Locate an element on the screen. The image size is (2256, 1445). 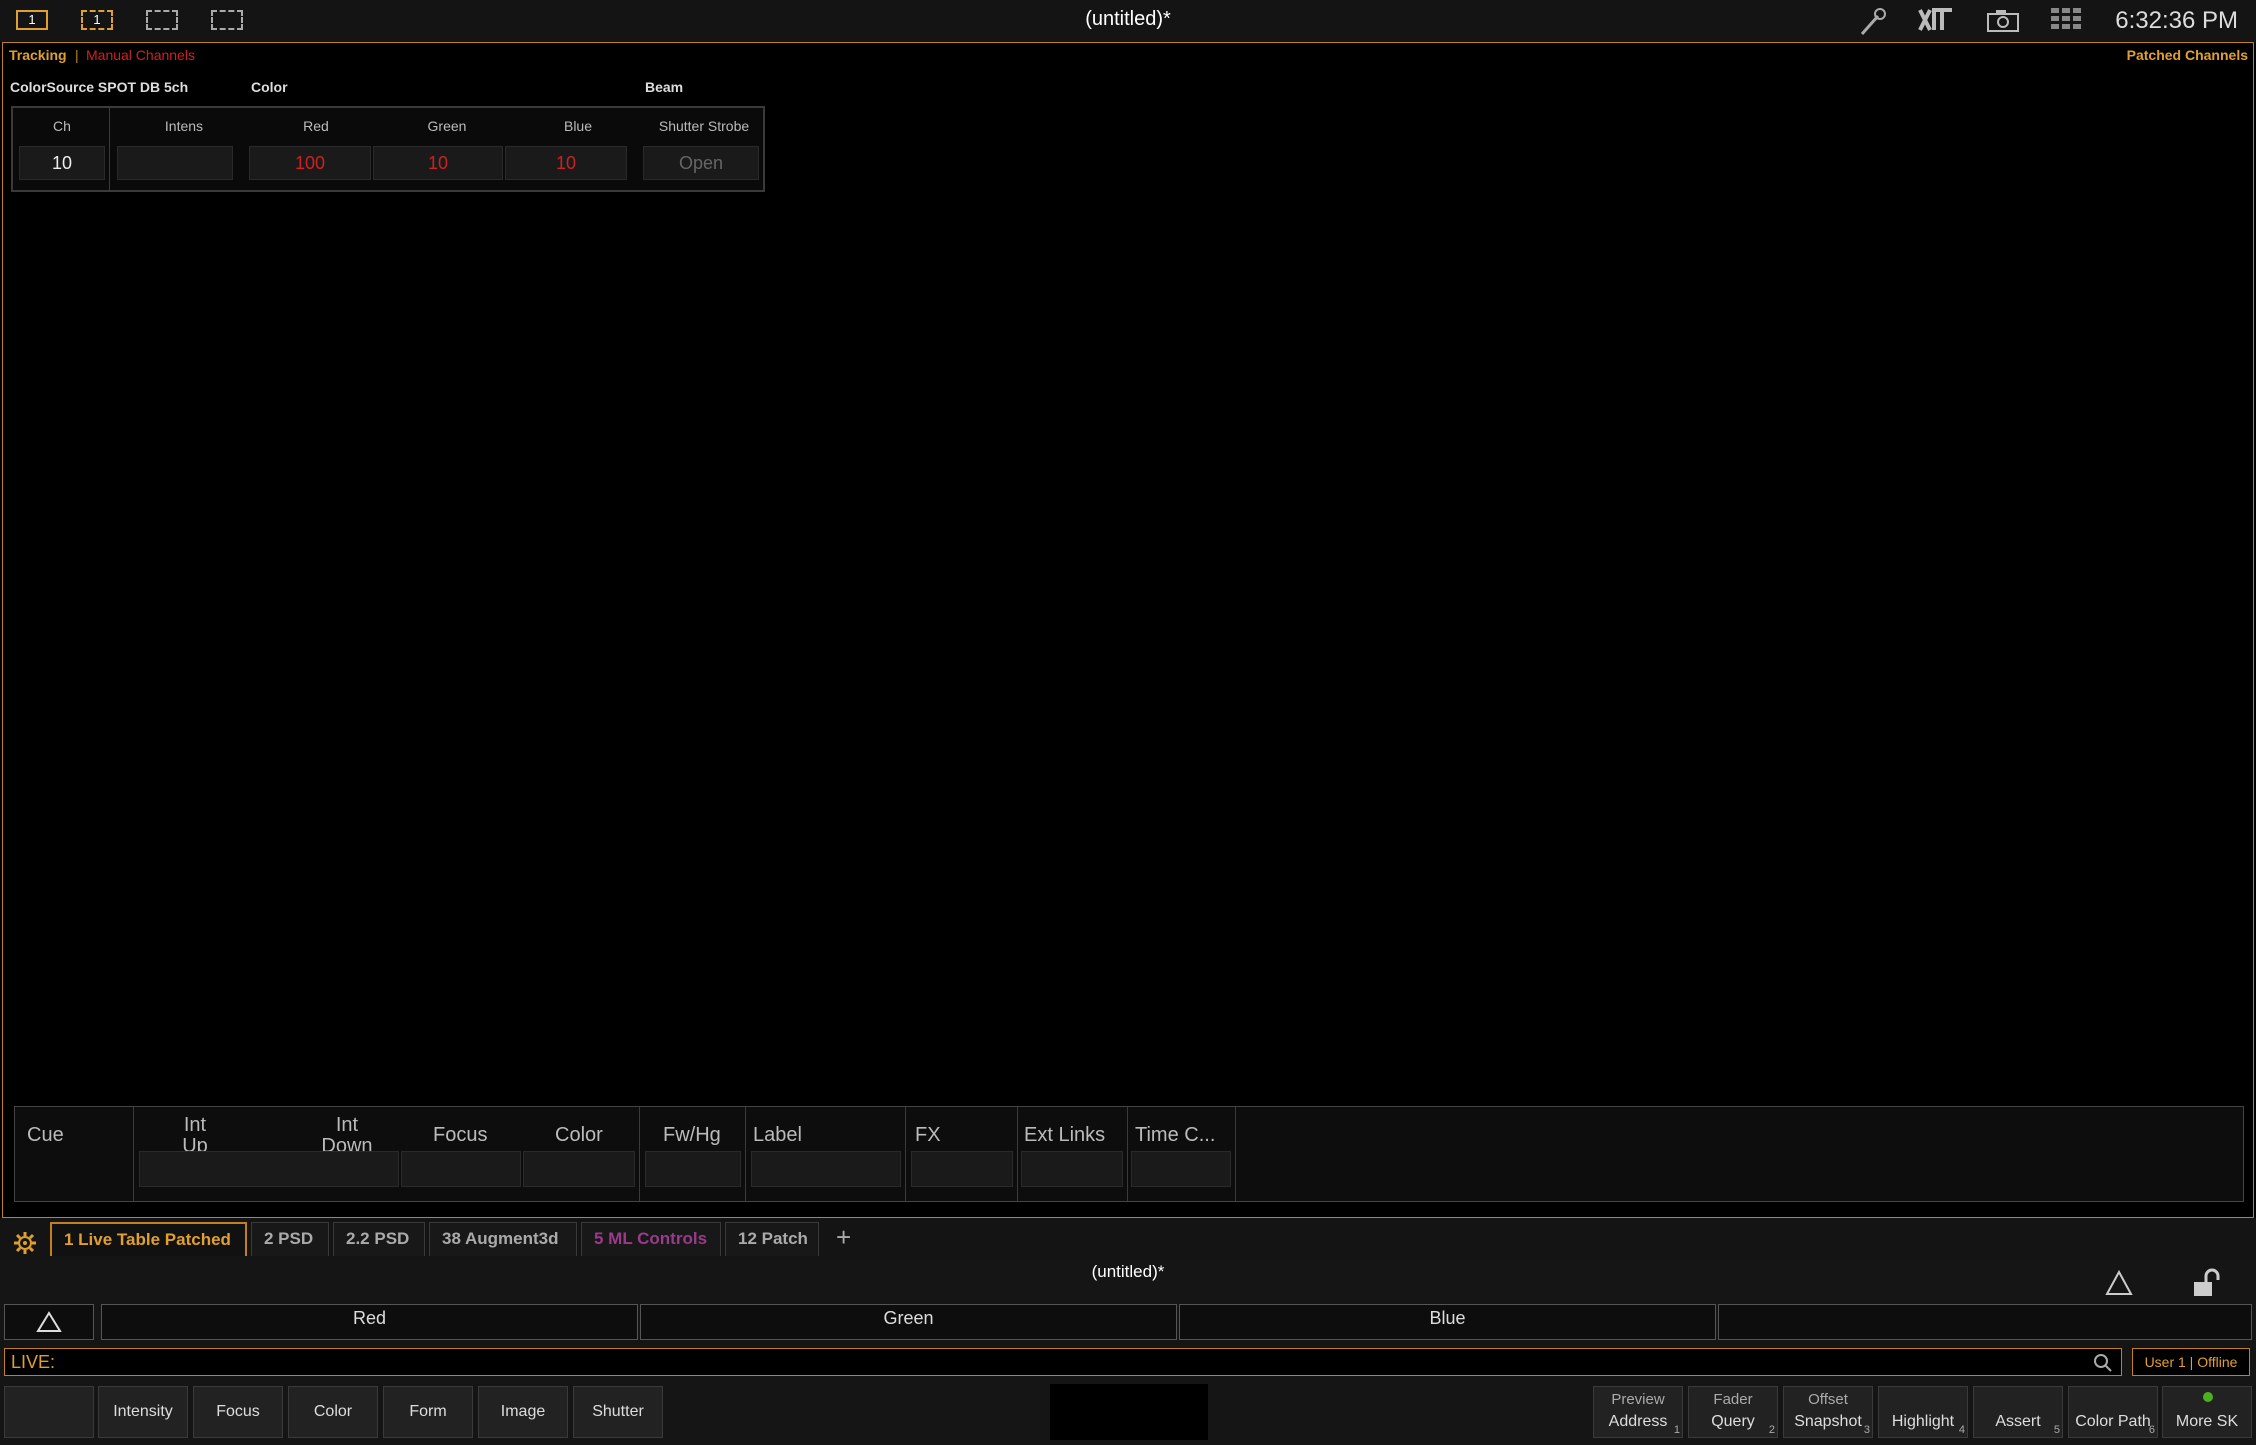
patched-channels-label: Patched Channels is located at coordinates (2187, 55).